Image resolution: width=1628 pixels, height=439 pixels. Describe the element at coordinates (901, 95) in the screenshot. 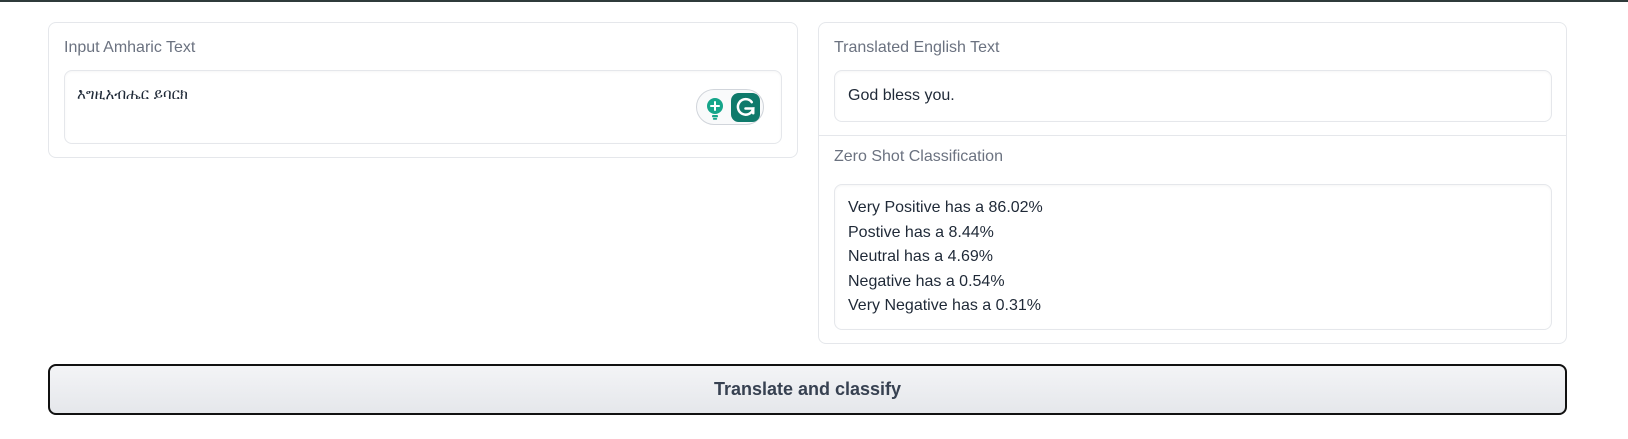

I see `translation-value: God bless you.` at that location.